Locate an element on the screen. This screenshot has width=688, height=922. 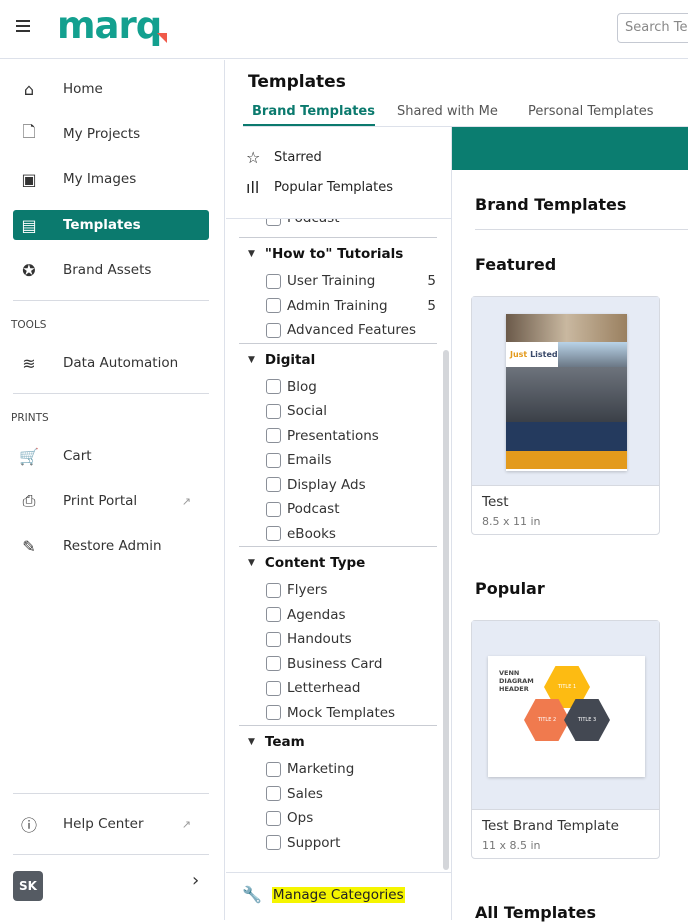
category-group-header: ▼ Content Type is located at coordinates (306, 563).